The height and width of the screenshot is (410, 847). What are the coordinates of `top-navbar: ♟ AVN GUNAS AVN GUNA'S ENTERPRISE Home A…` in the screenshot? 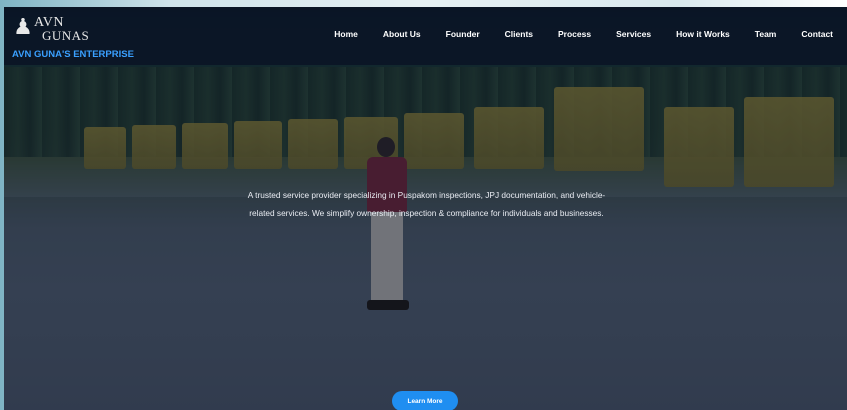 It's located at (425, 36).